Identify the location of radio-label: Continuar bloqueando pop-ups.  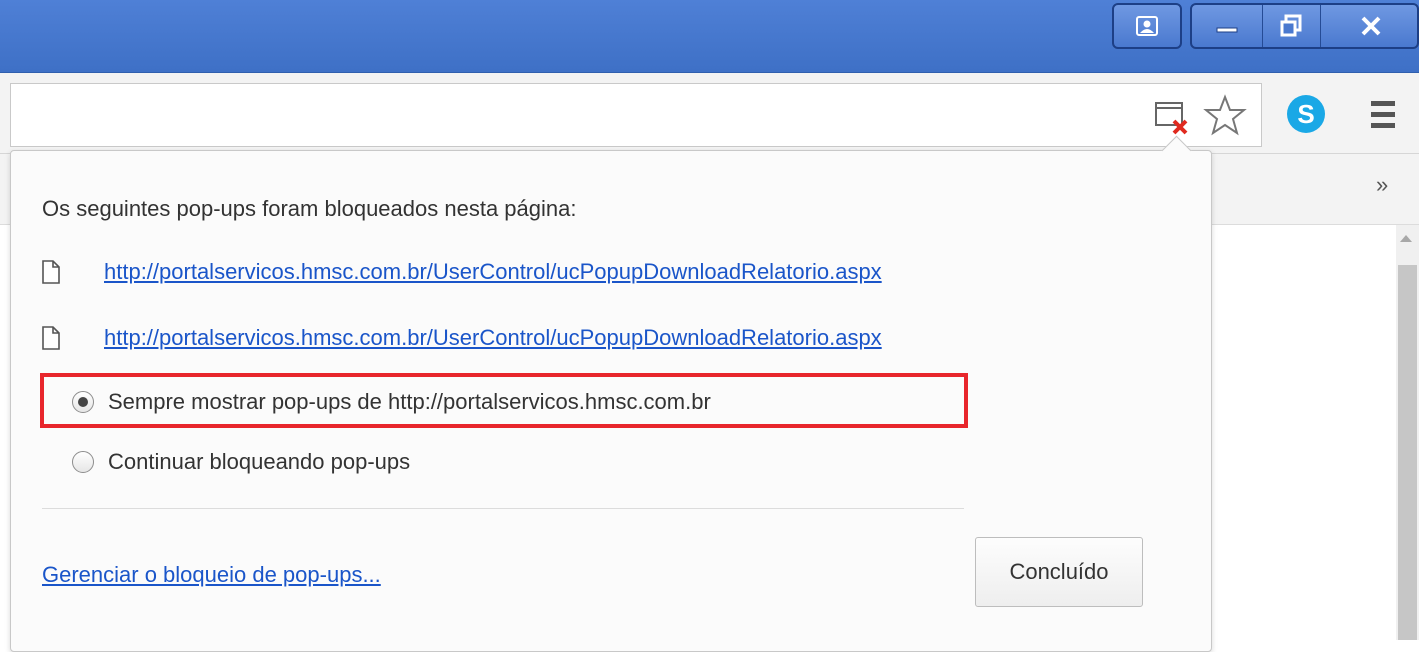
(259, 461).